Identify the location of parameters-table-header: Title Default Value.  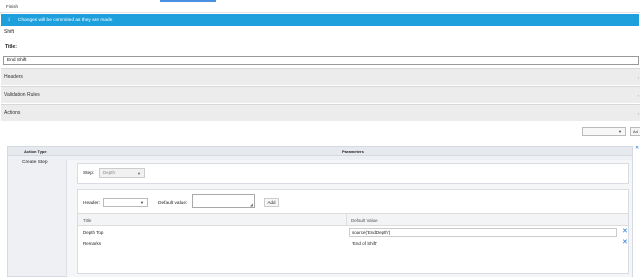
(353, 220).